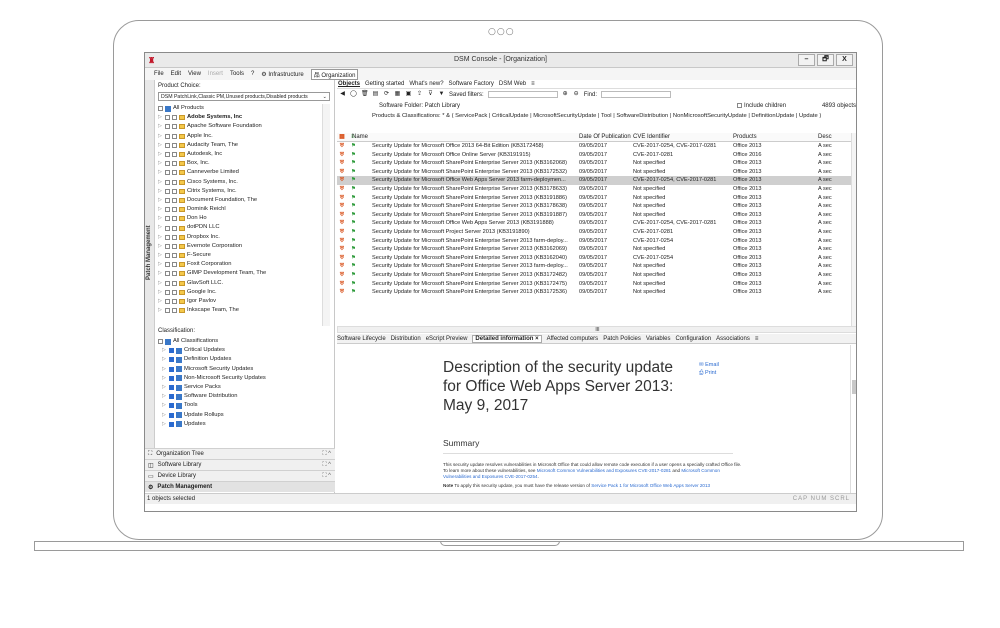 The width and height of the screenshot is (1000, 628). Describe the element at coordinates (239, 255) in the screenshot. I see `product-tree-item: ▷ F-Secure` at that location.